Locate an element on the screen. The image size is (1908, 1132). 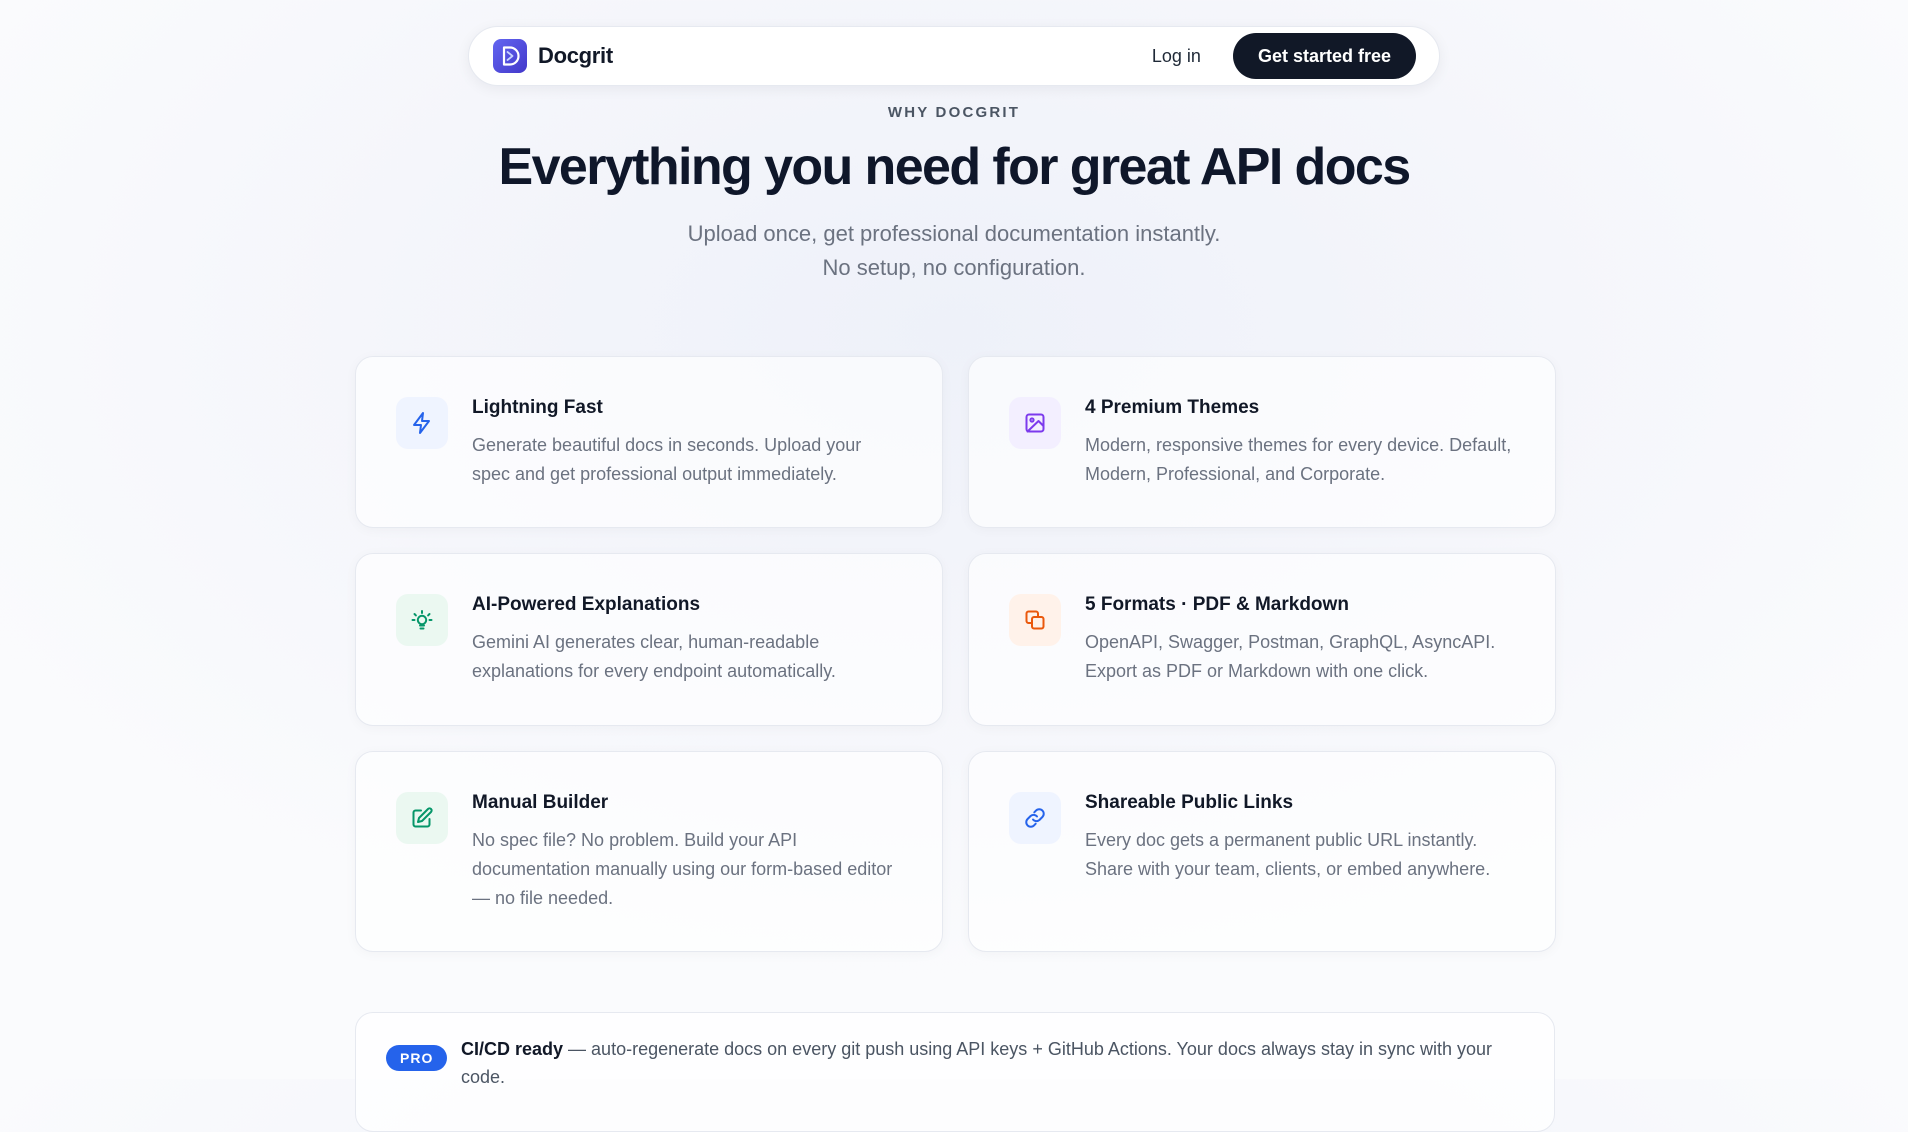
feature-title: 5 Formats · PDF & Markdown is located at coordinates (1217, 604).